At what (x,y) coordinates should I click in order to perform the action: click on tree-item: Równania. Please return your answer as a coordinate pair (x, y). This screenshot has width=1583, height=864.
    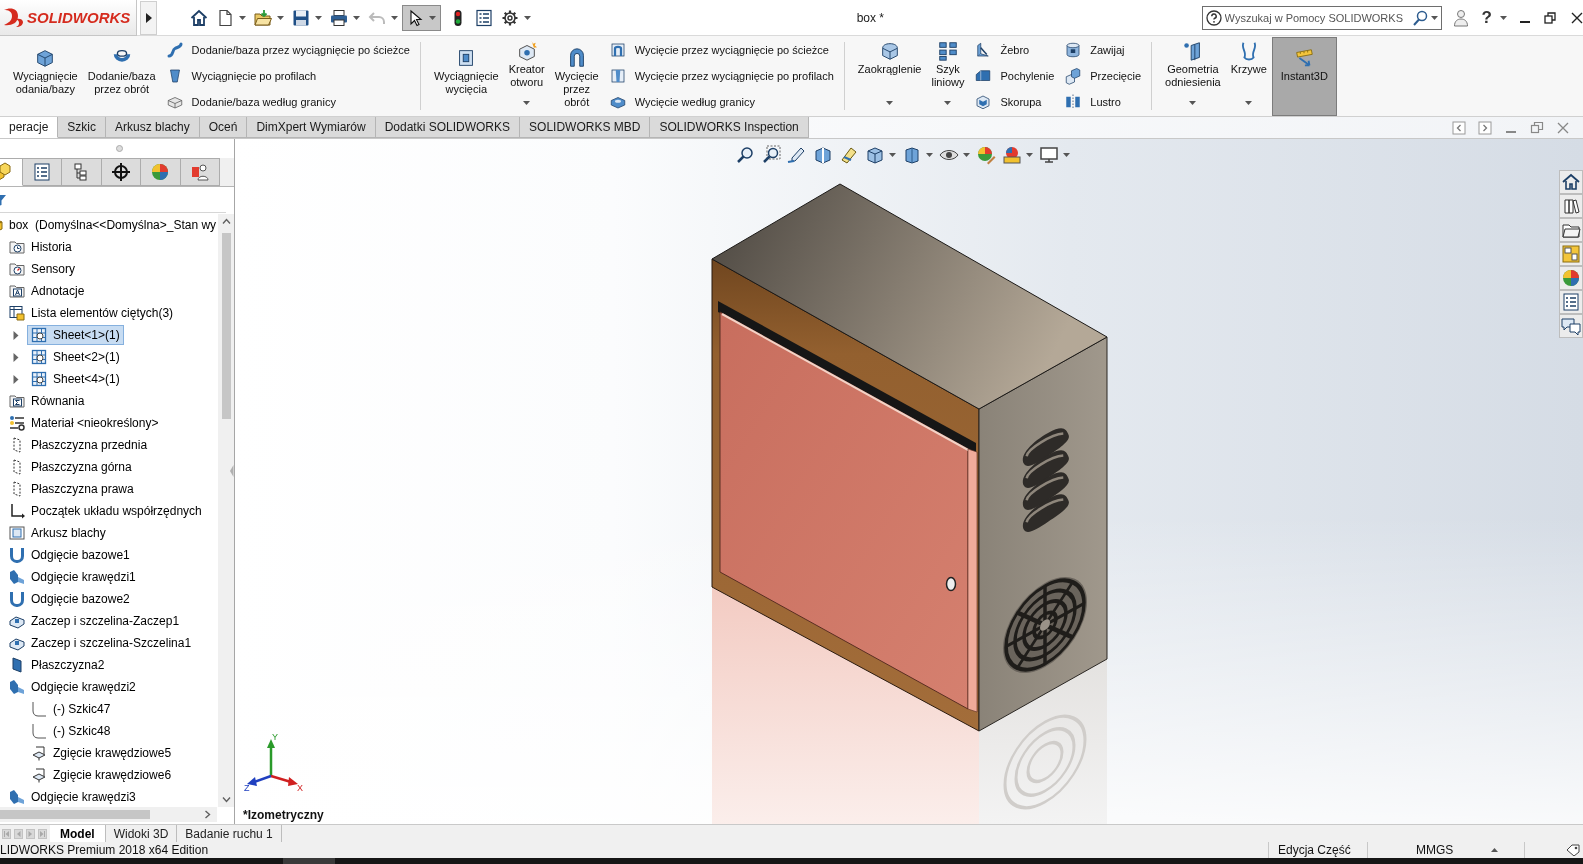
    Looking at the image, I should click on (47, 401).